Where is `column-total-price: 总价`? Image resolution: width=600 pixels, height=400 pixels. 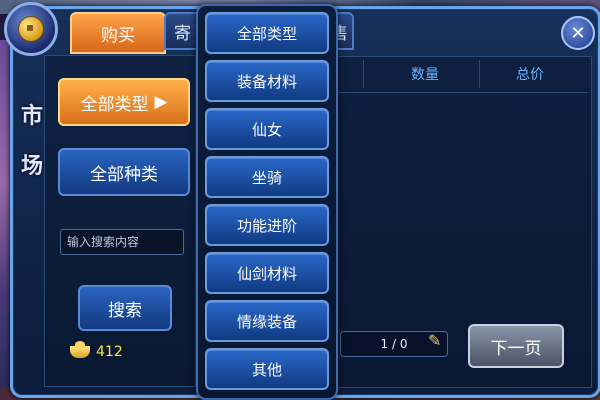
column-total-price: 总价 is located at coordinates (530, 75).